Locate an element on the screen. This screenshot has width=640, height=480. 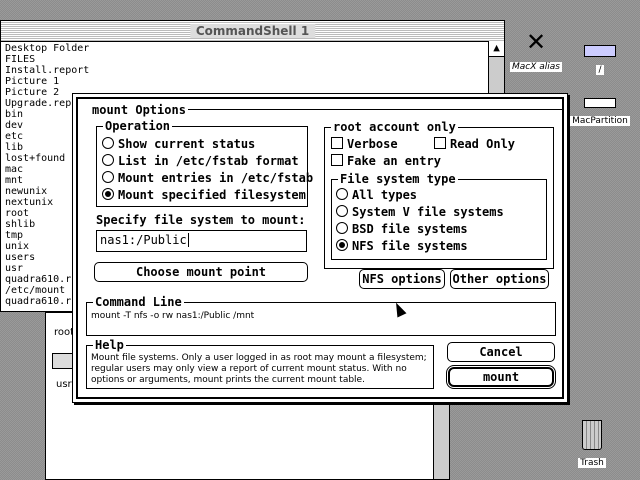
operation-option-mount-entries: Mount entries in /etc/fstab is located at coordinates (207, 178).